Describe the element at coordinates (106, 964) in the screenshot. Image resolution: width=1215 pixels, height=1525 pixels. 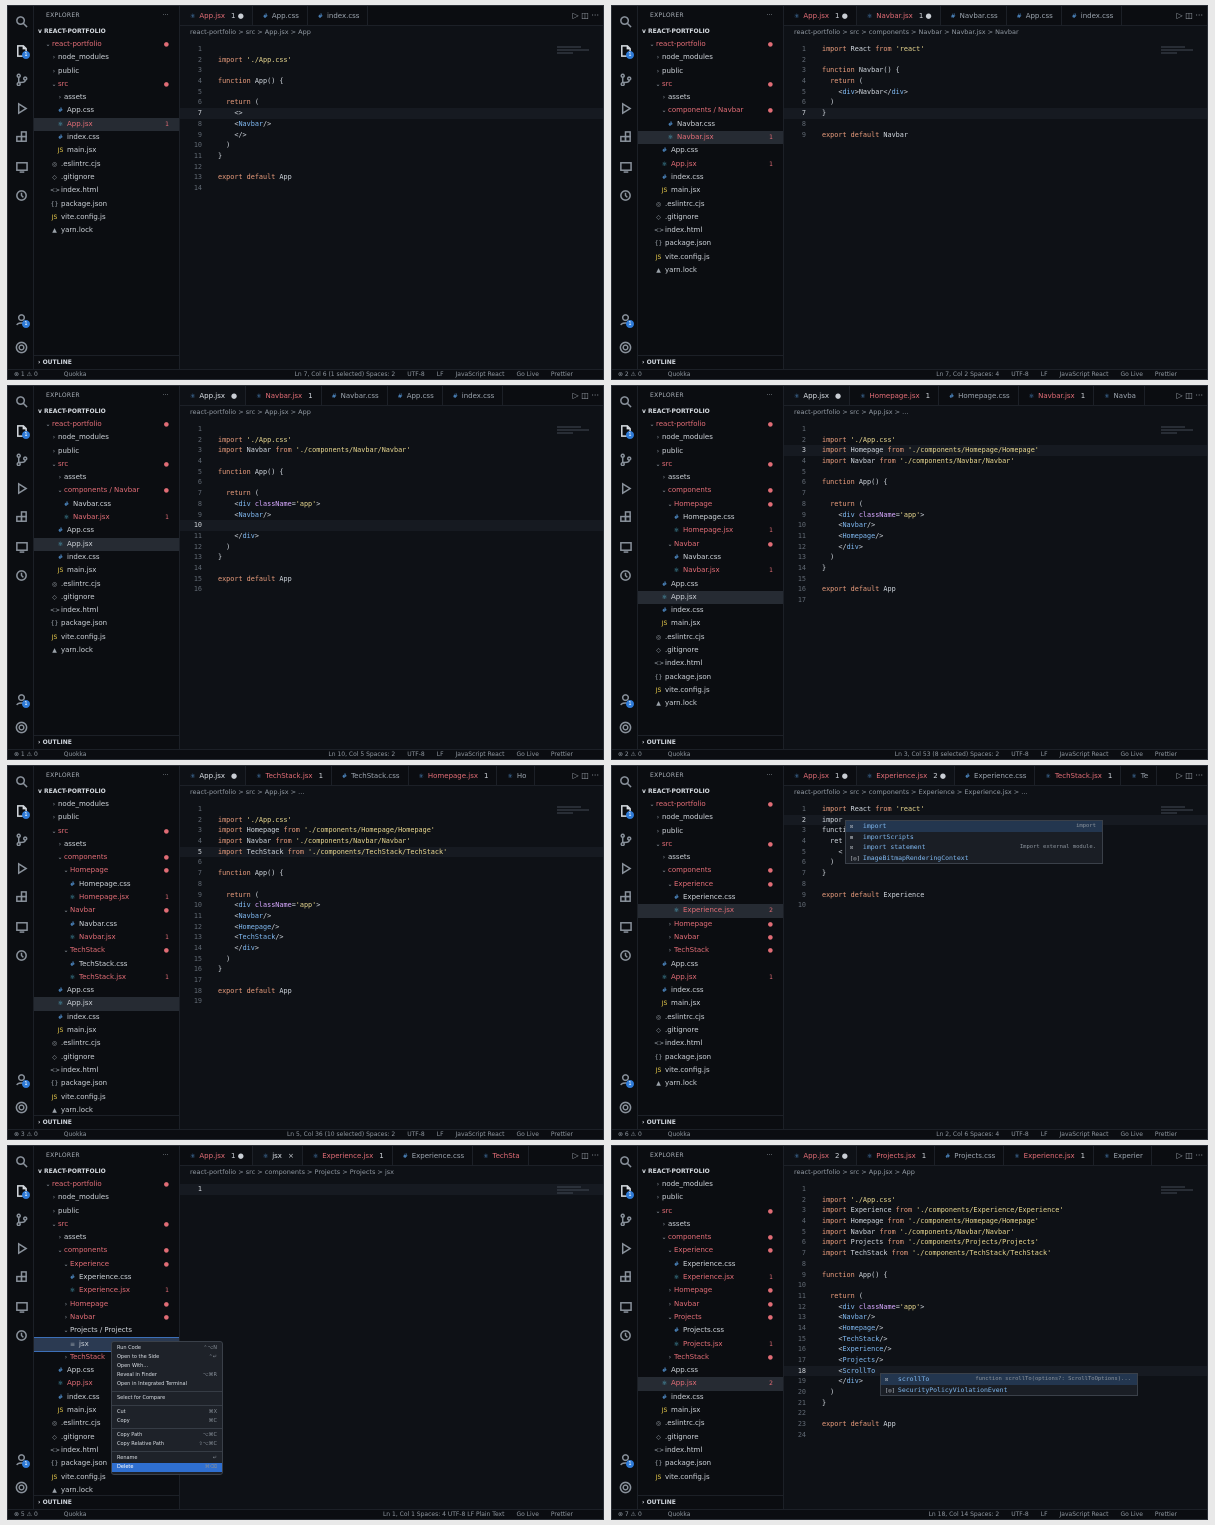
I see `file-item: # TechStack.css` at that location.